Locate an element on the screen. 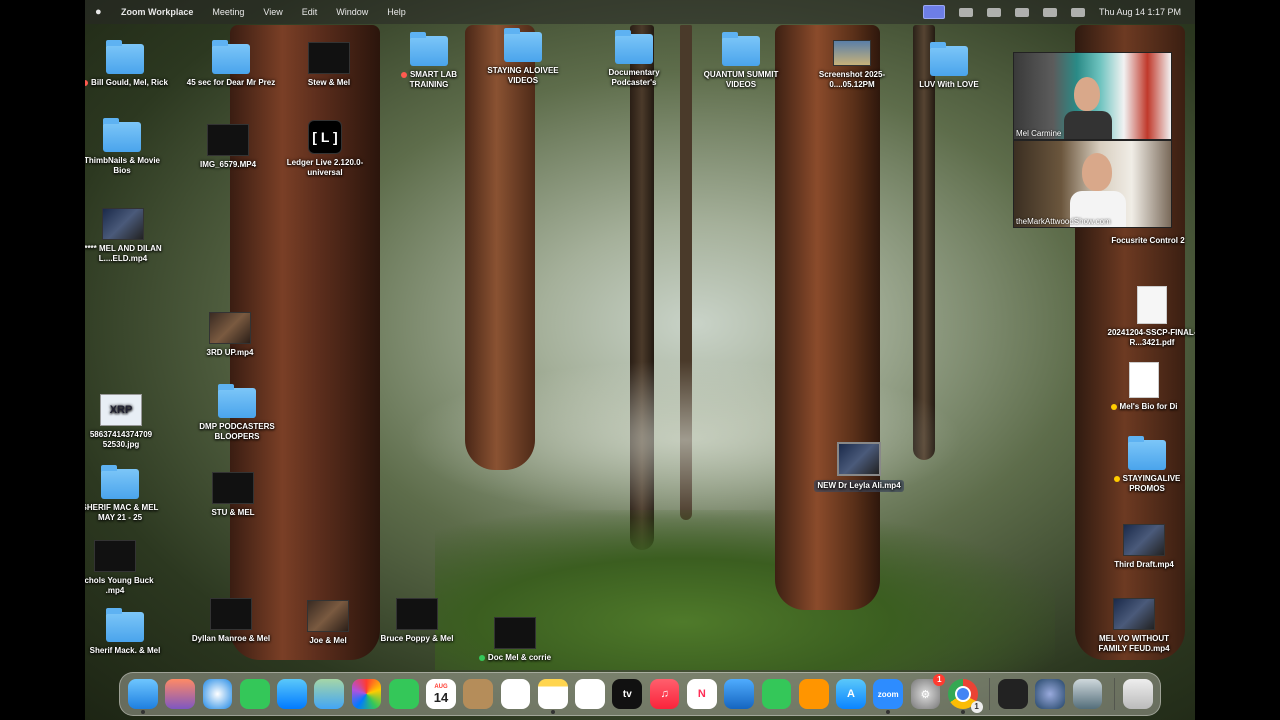 The height and width of the screenshot is (720, 1280). system-settings-icon: ⚙ 1 is located at coordinates (928, 691).